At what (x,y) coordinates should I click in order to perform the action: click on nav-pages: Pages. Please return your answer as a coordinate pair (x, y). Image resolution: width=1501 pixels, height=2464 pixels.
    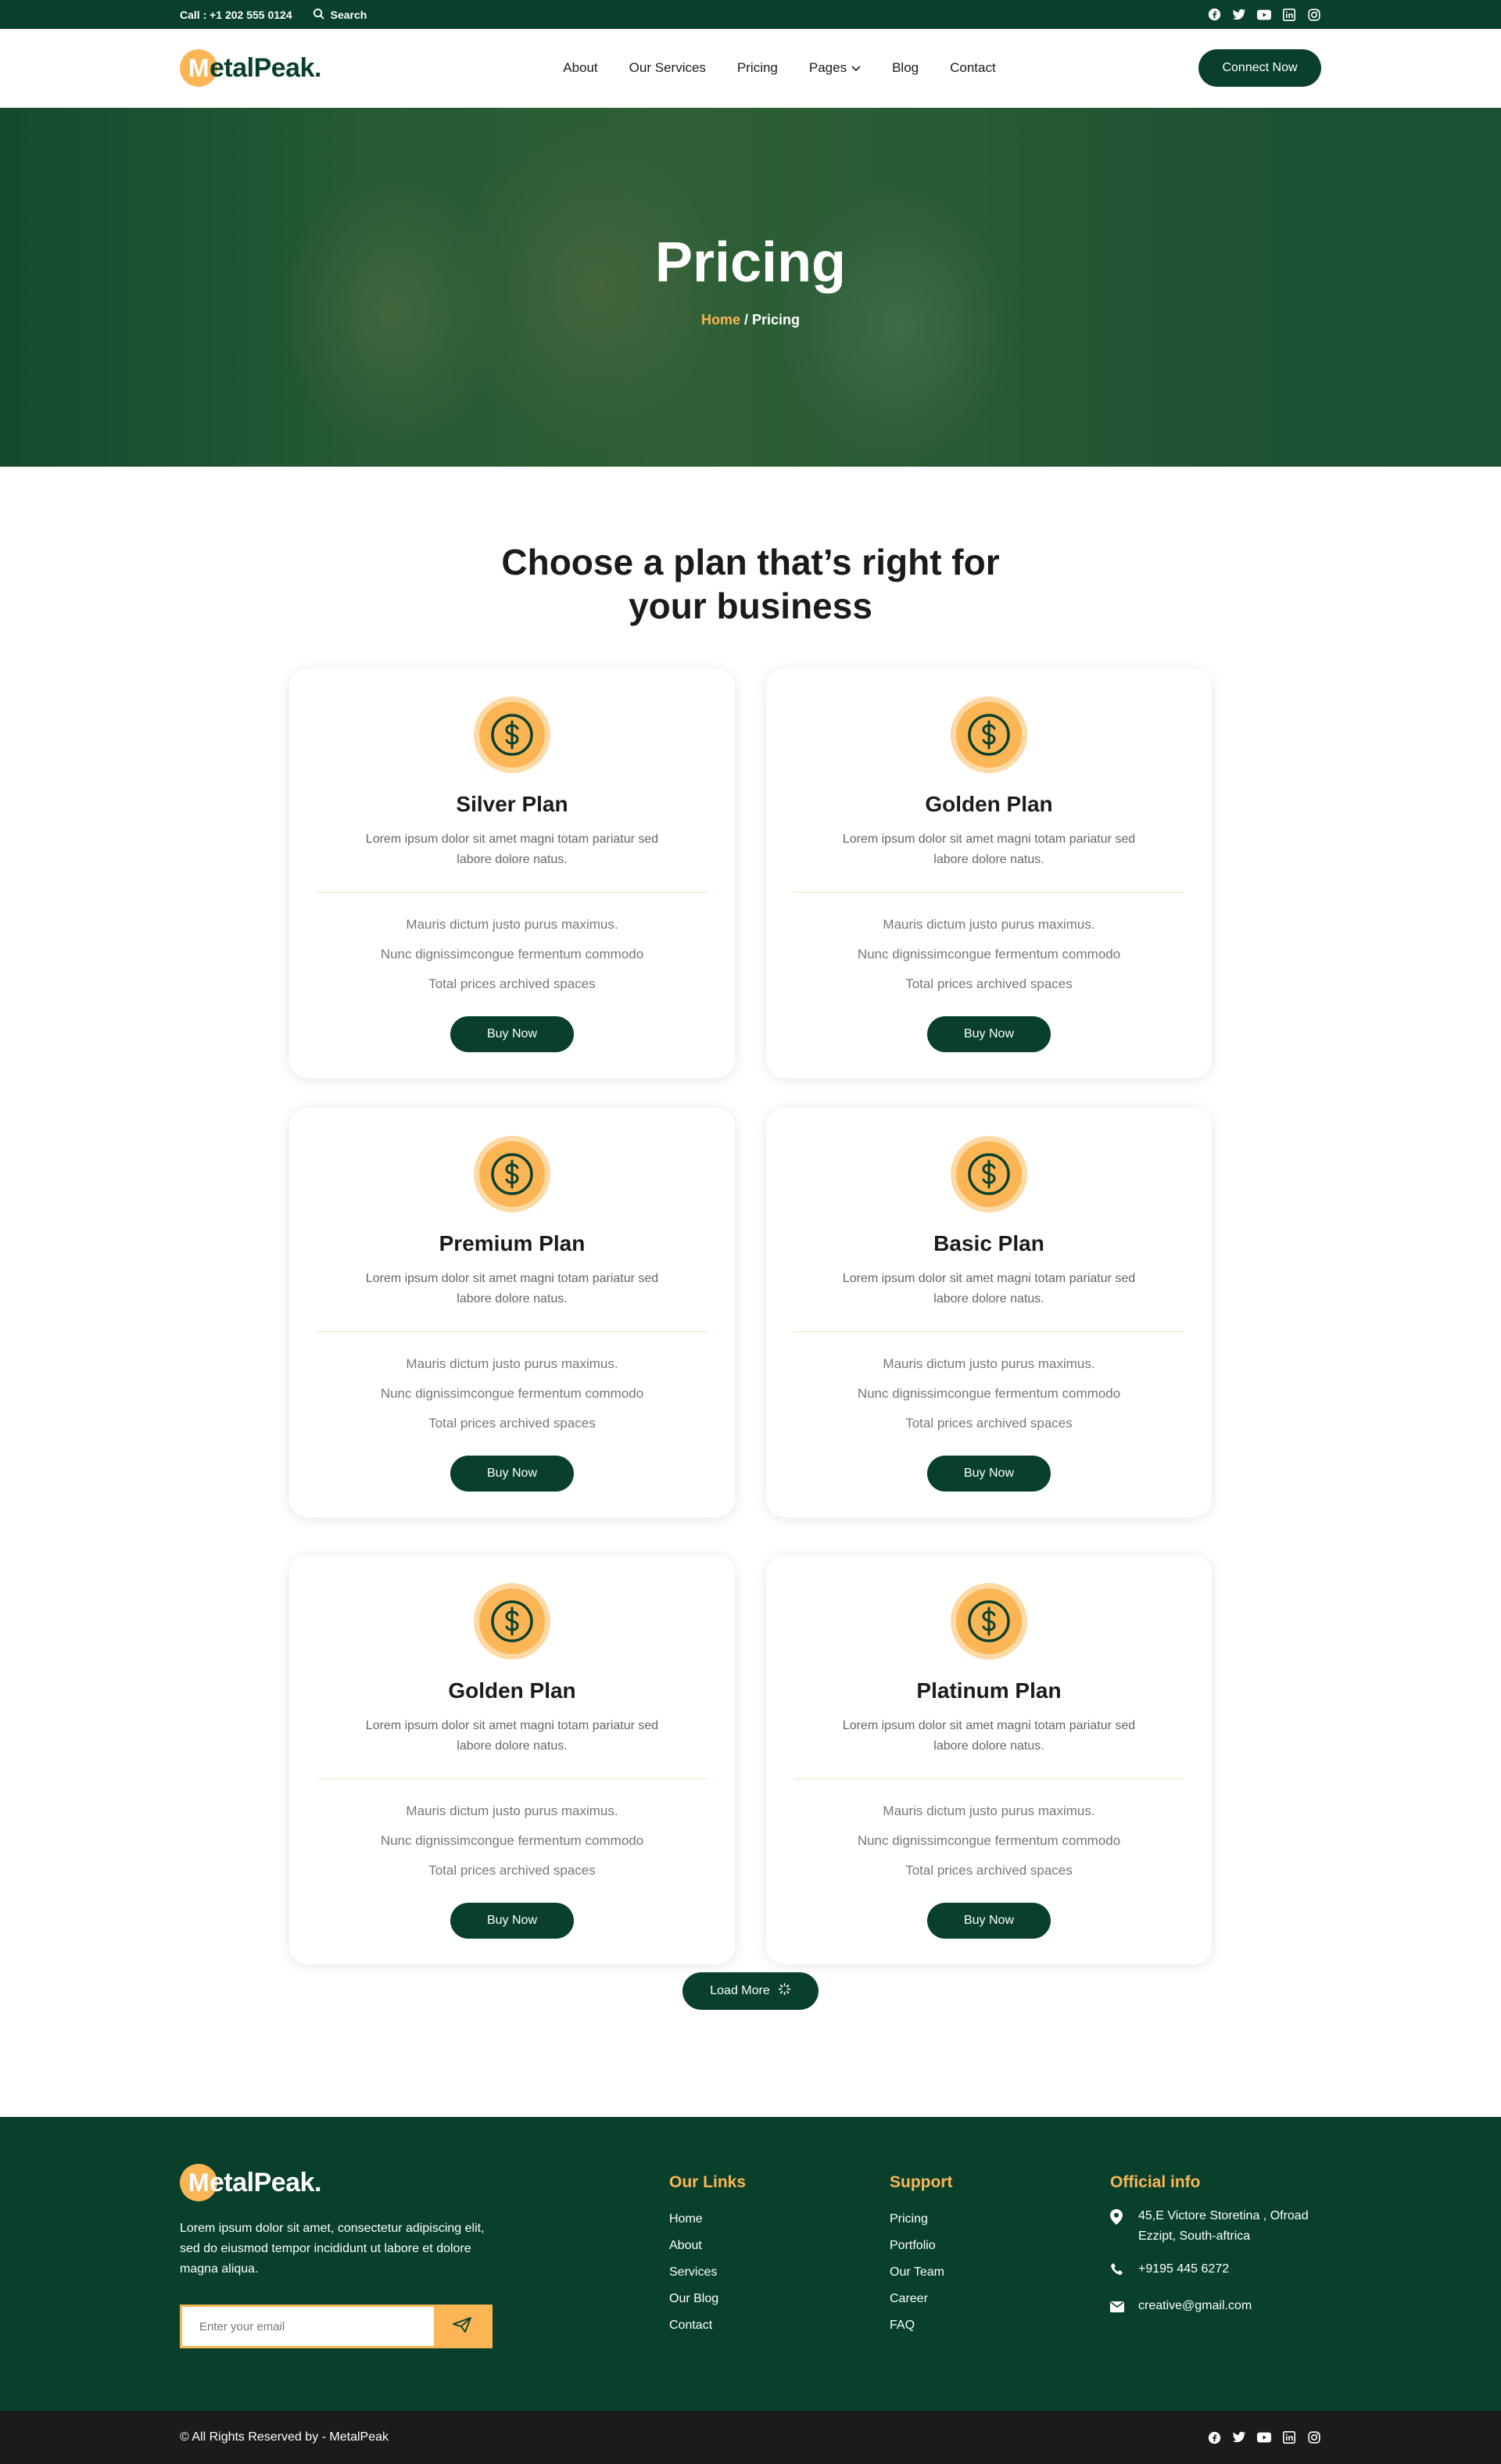
    Looking at the image, I should click on (835, 68).